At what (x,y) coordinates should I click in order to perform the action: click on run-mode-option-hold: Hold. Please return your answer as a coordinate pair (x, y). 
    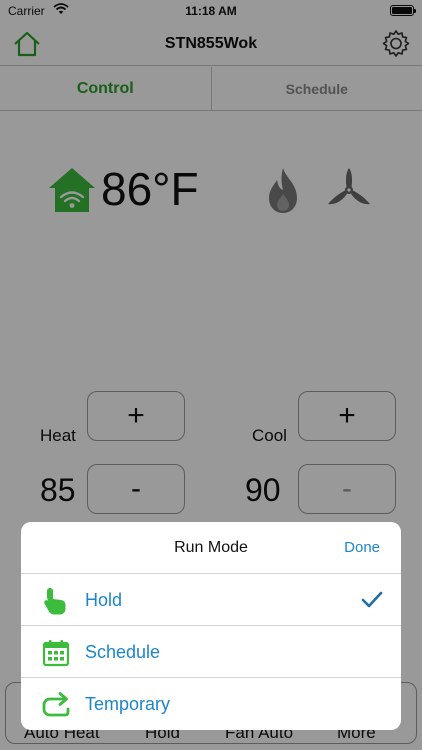
    Looking at the image, I should click on (211, 600).